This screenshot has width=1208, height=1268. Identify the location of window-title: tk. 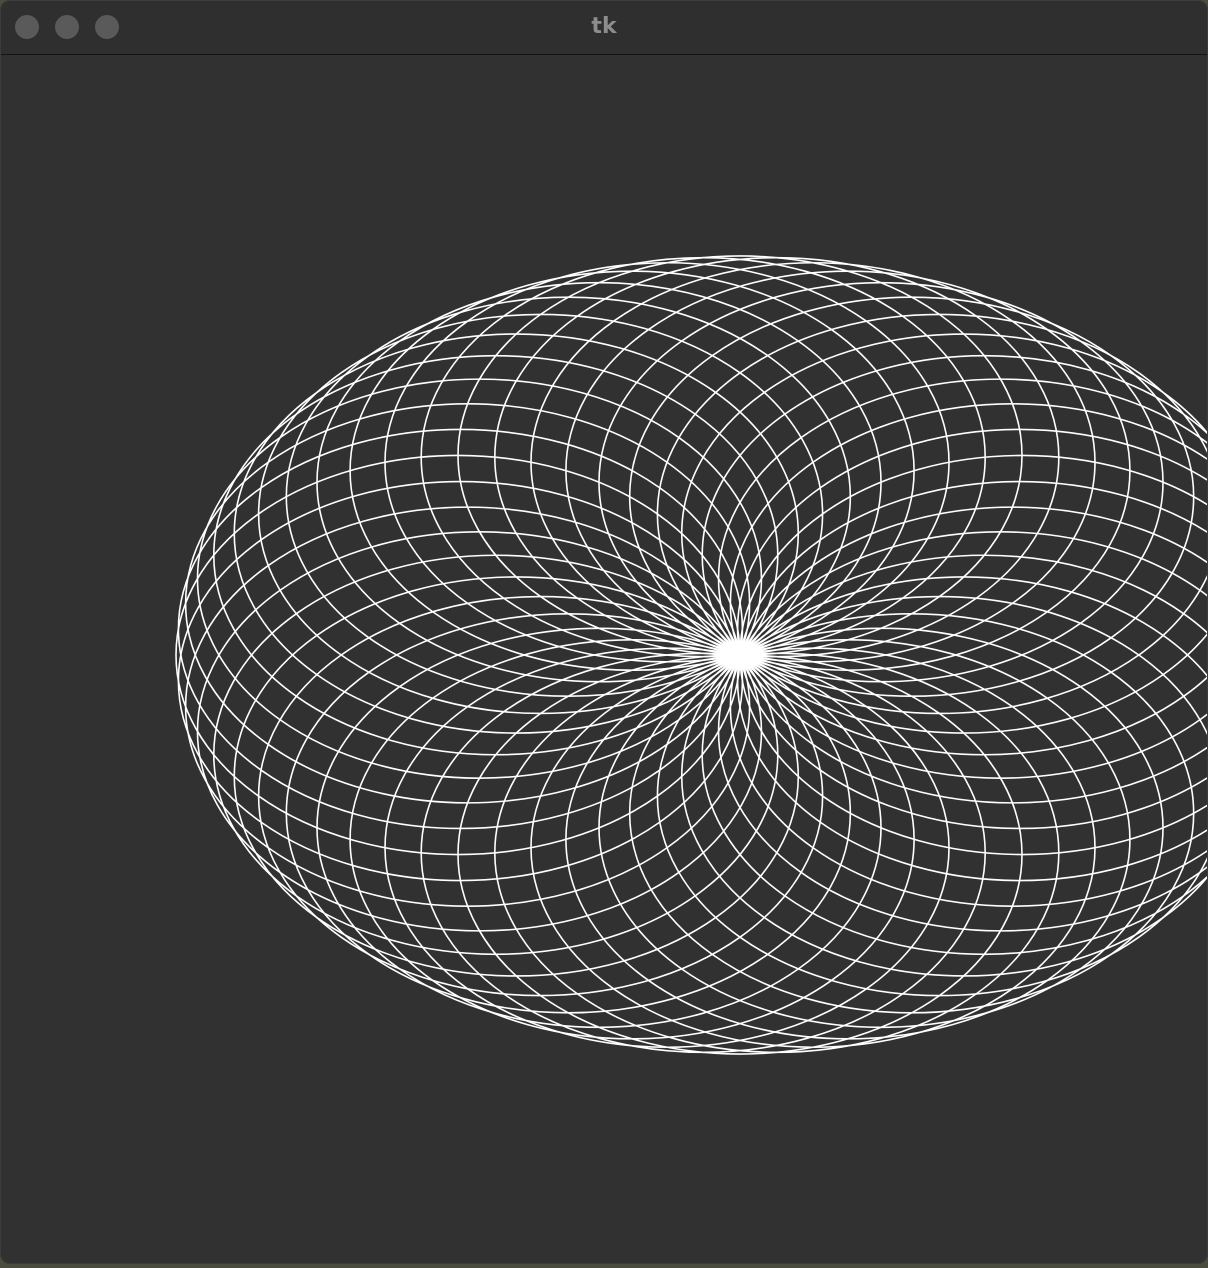
(604, 26).